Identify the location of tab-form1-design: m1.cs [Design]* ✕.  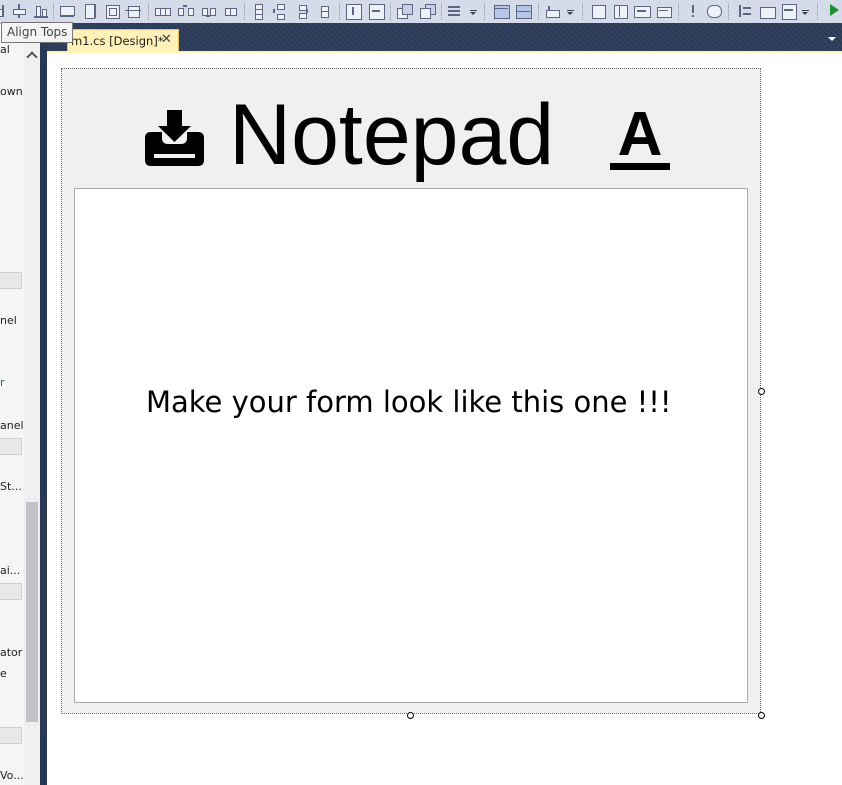
(123, 40).